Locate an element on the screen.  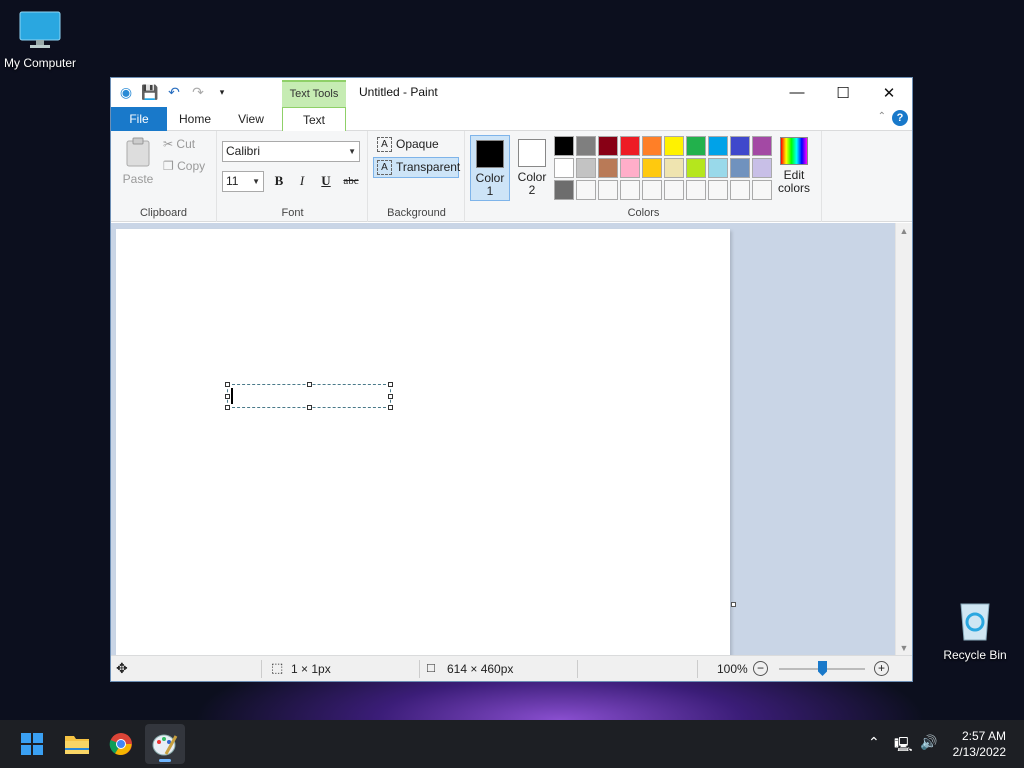
transparent-button: A Transparent is located at coordinates (417, 167).